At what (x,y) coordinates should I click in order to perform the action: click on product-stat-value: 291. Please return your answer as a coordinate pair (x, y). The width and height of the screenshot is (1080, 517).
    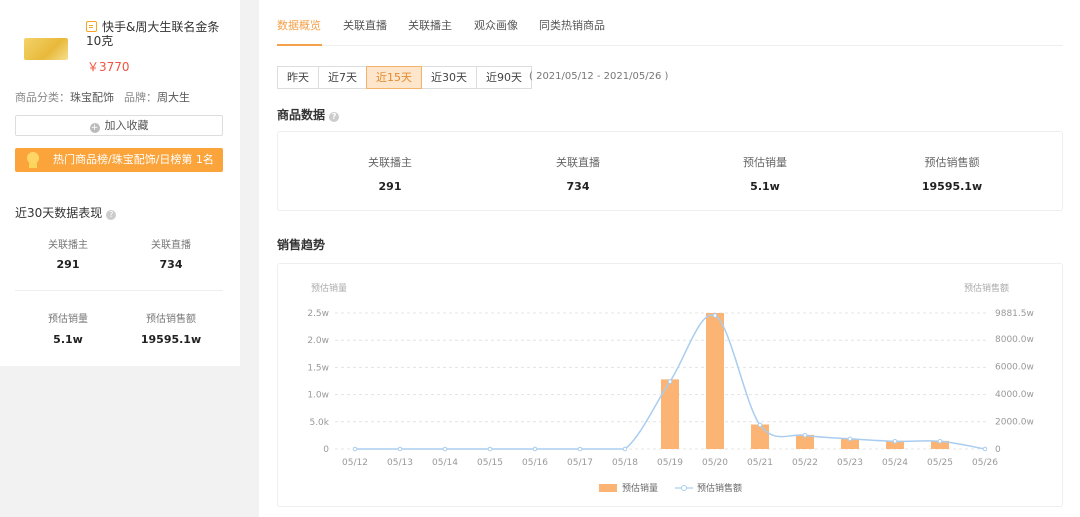
    Looking at the image, I should click on (390, 186).